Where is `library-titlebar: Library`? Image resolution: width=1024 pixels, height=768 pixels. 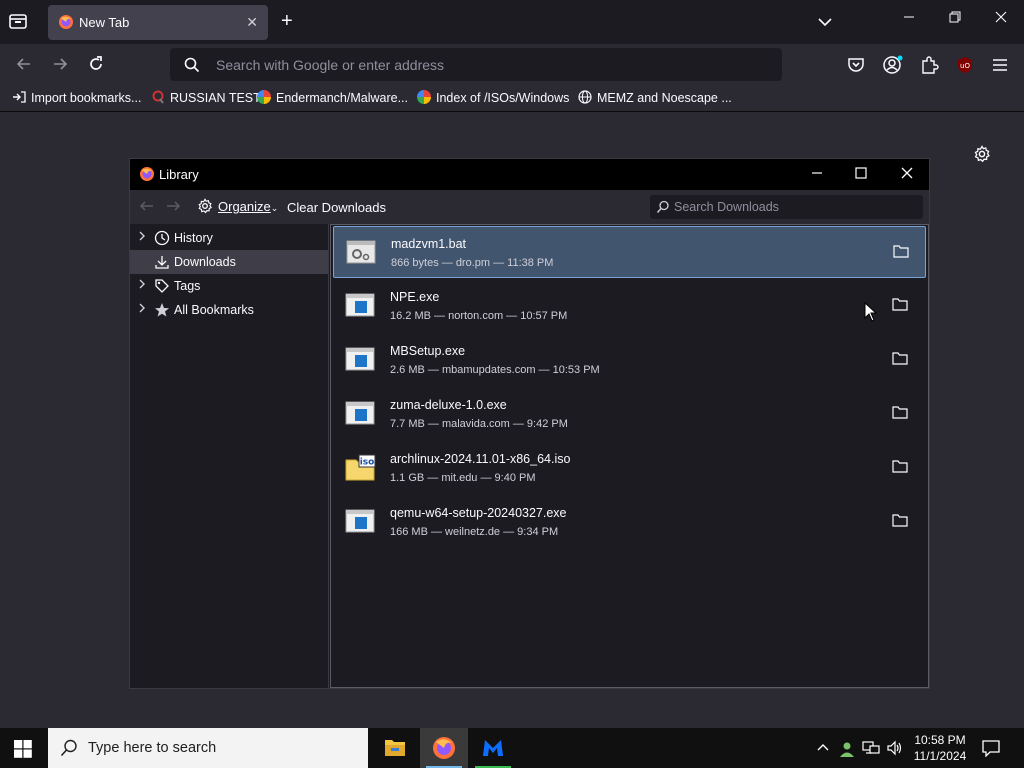
library-titlebar: Library is located at coordinates (529, 174).